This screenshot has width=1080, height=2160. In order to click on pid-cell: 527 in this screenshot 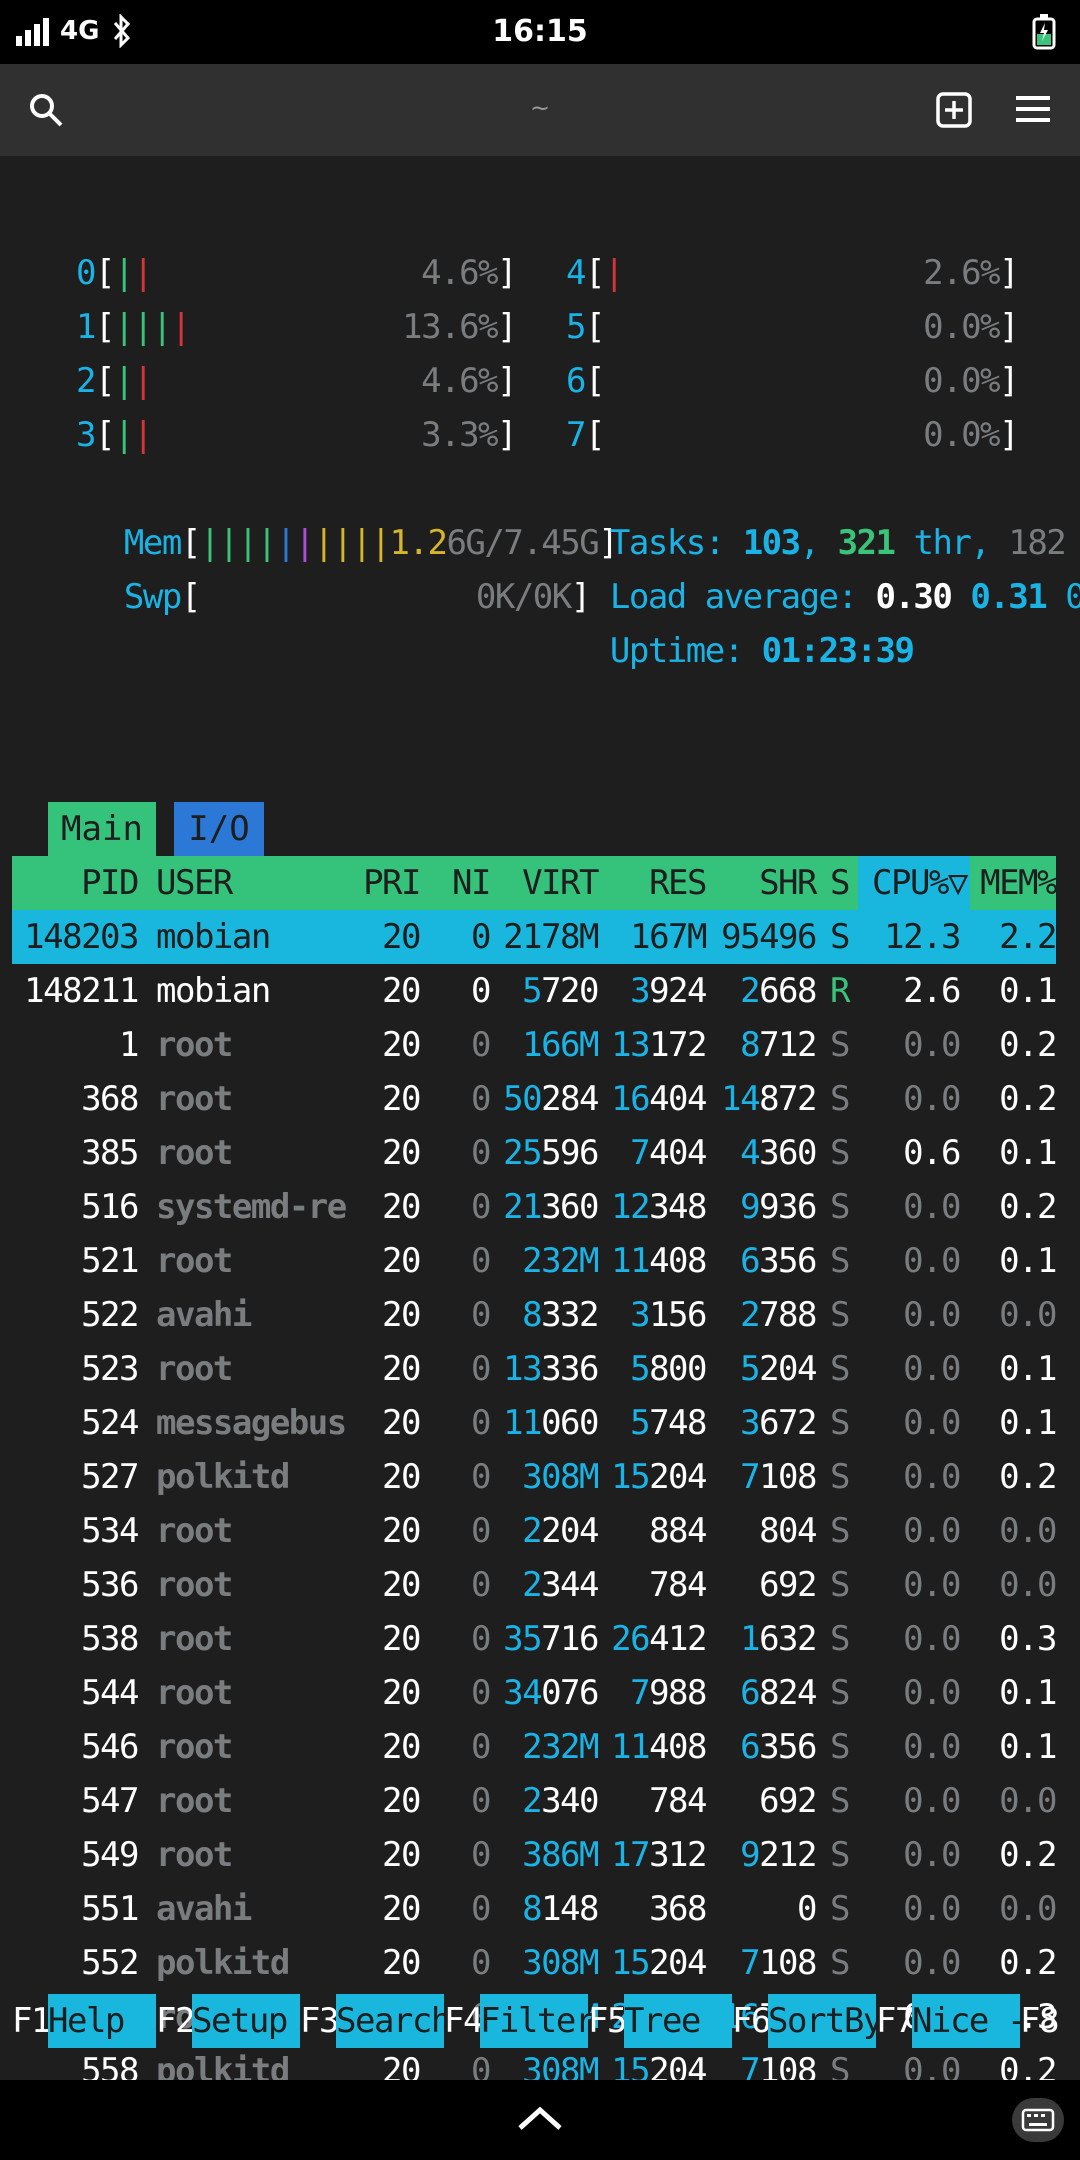, I will do `click(110, 1477)`.